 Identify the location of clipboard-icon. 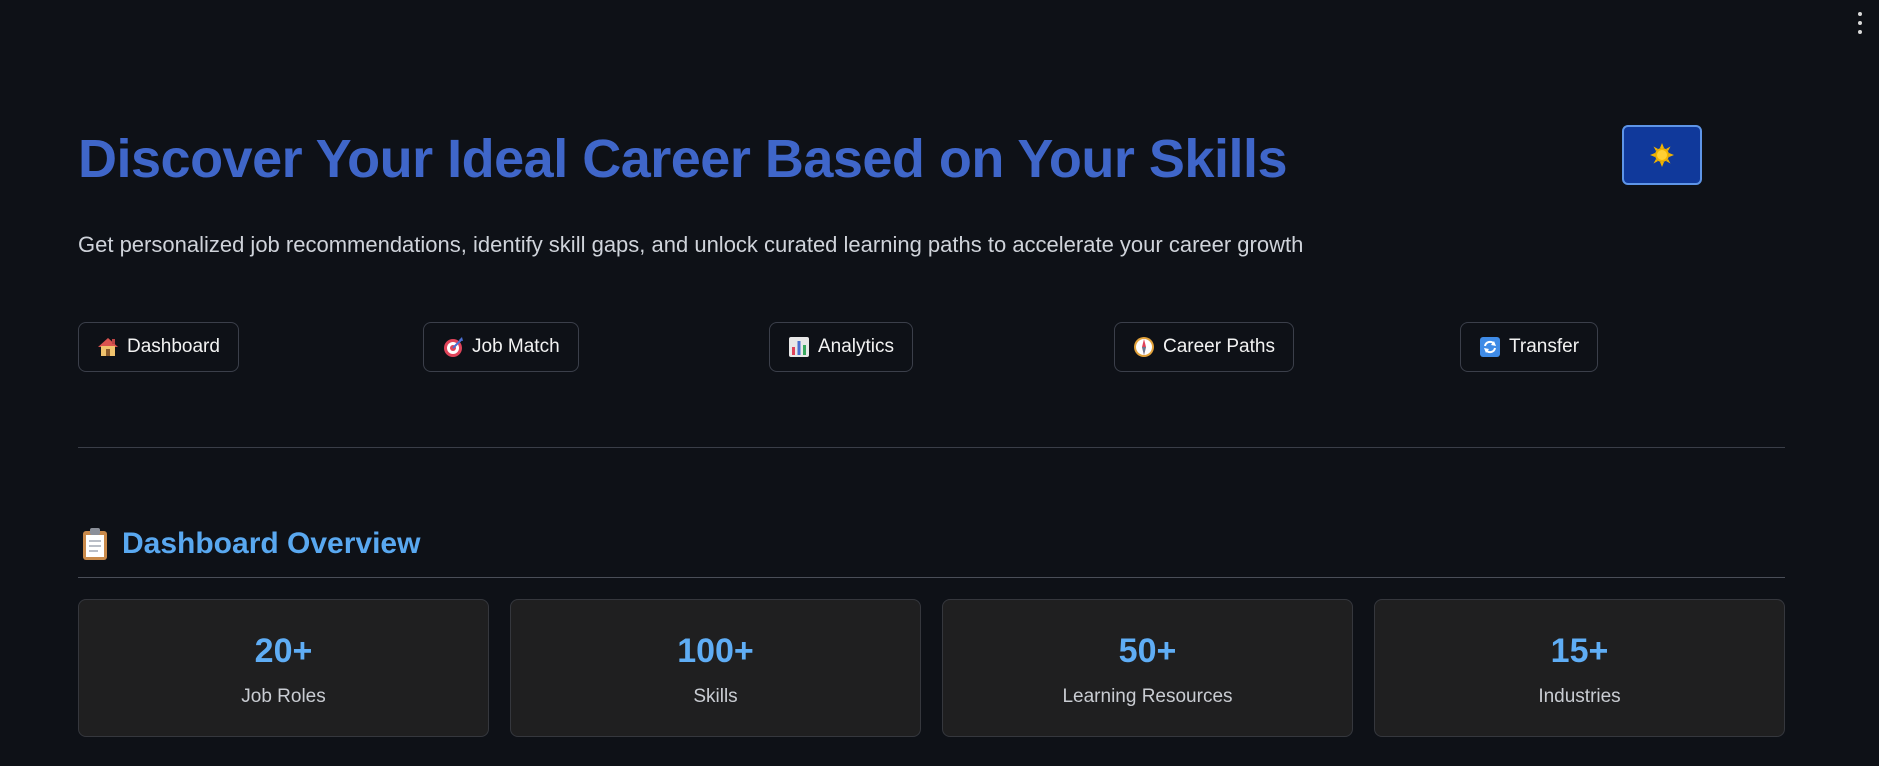
(95, 544).